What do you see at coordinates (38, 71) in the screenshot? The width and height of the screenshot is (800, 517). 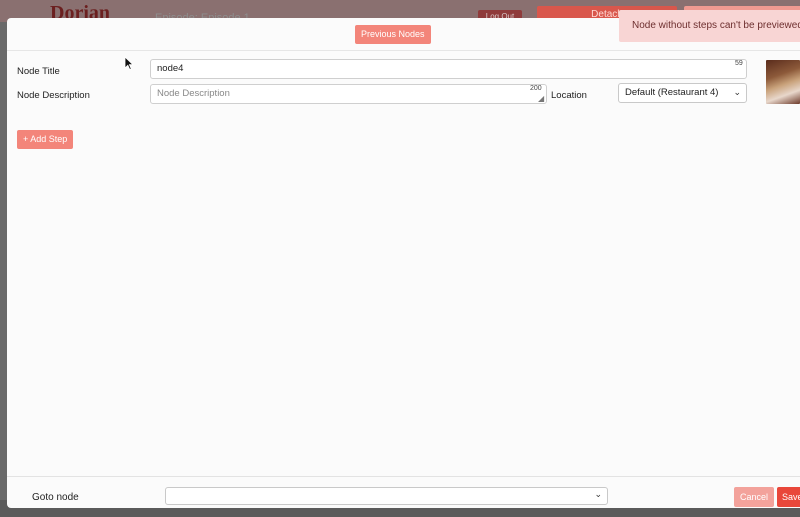 I see `node-title-label: Node Title` at bounding box center [38, 71].